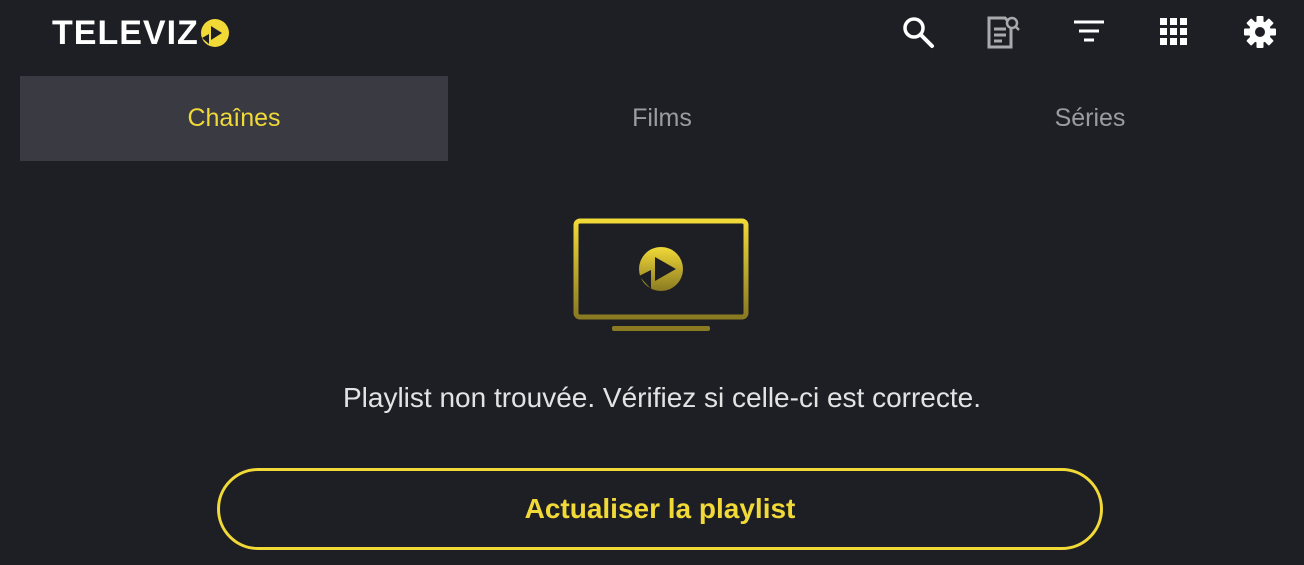 The image size is (1304, 565). Describe the element at coordinates (652, 34) in the screenshot. I see `top-bar: TELEVIZ` at that location.